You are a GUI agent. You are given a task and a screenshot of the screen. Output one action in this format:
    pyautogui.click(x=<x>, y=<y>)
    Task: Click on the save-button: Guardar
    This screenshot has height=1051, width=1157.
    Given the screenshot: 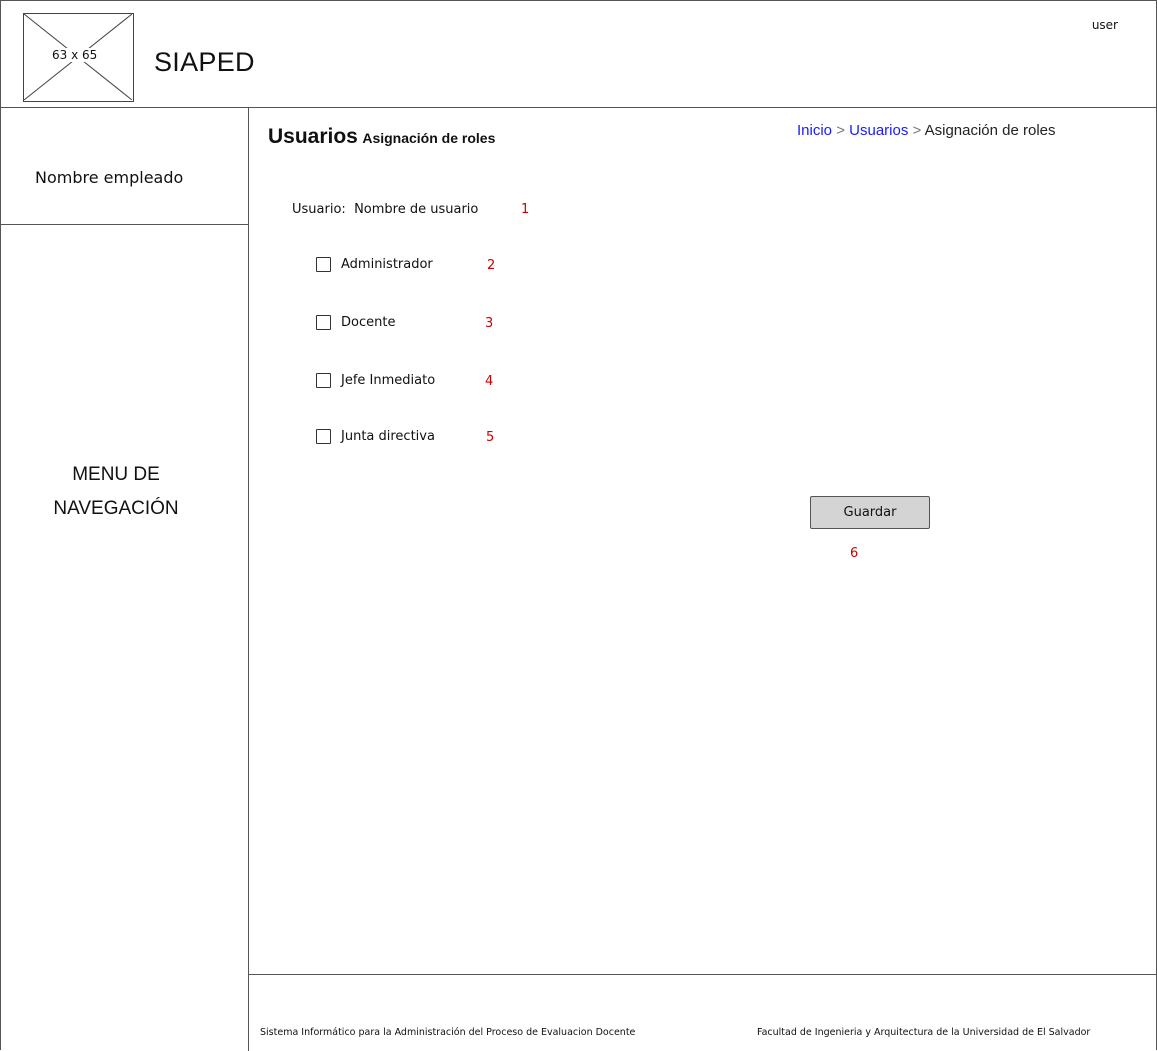 What is the action you would take?
    pyautogui.click(x=870, y=512)
    